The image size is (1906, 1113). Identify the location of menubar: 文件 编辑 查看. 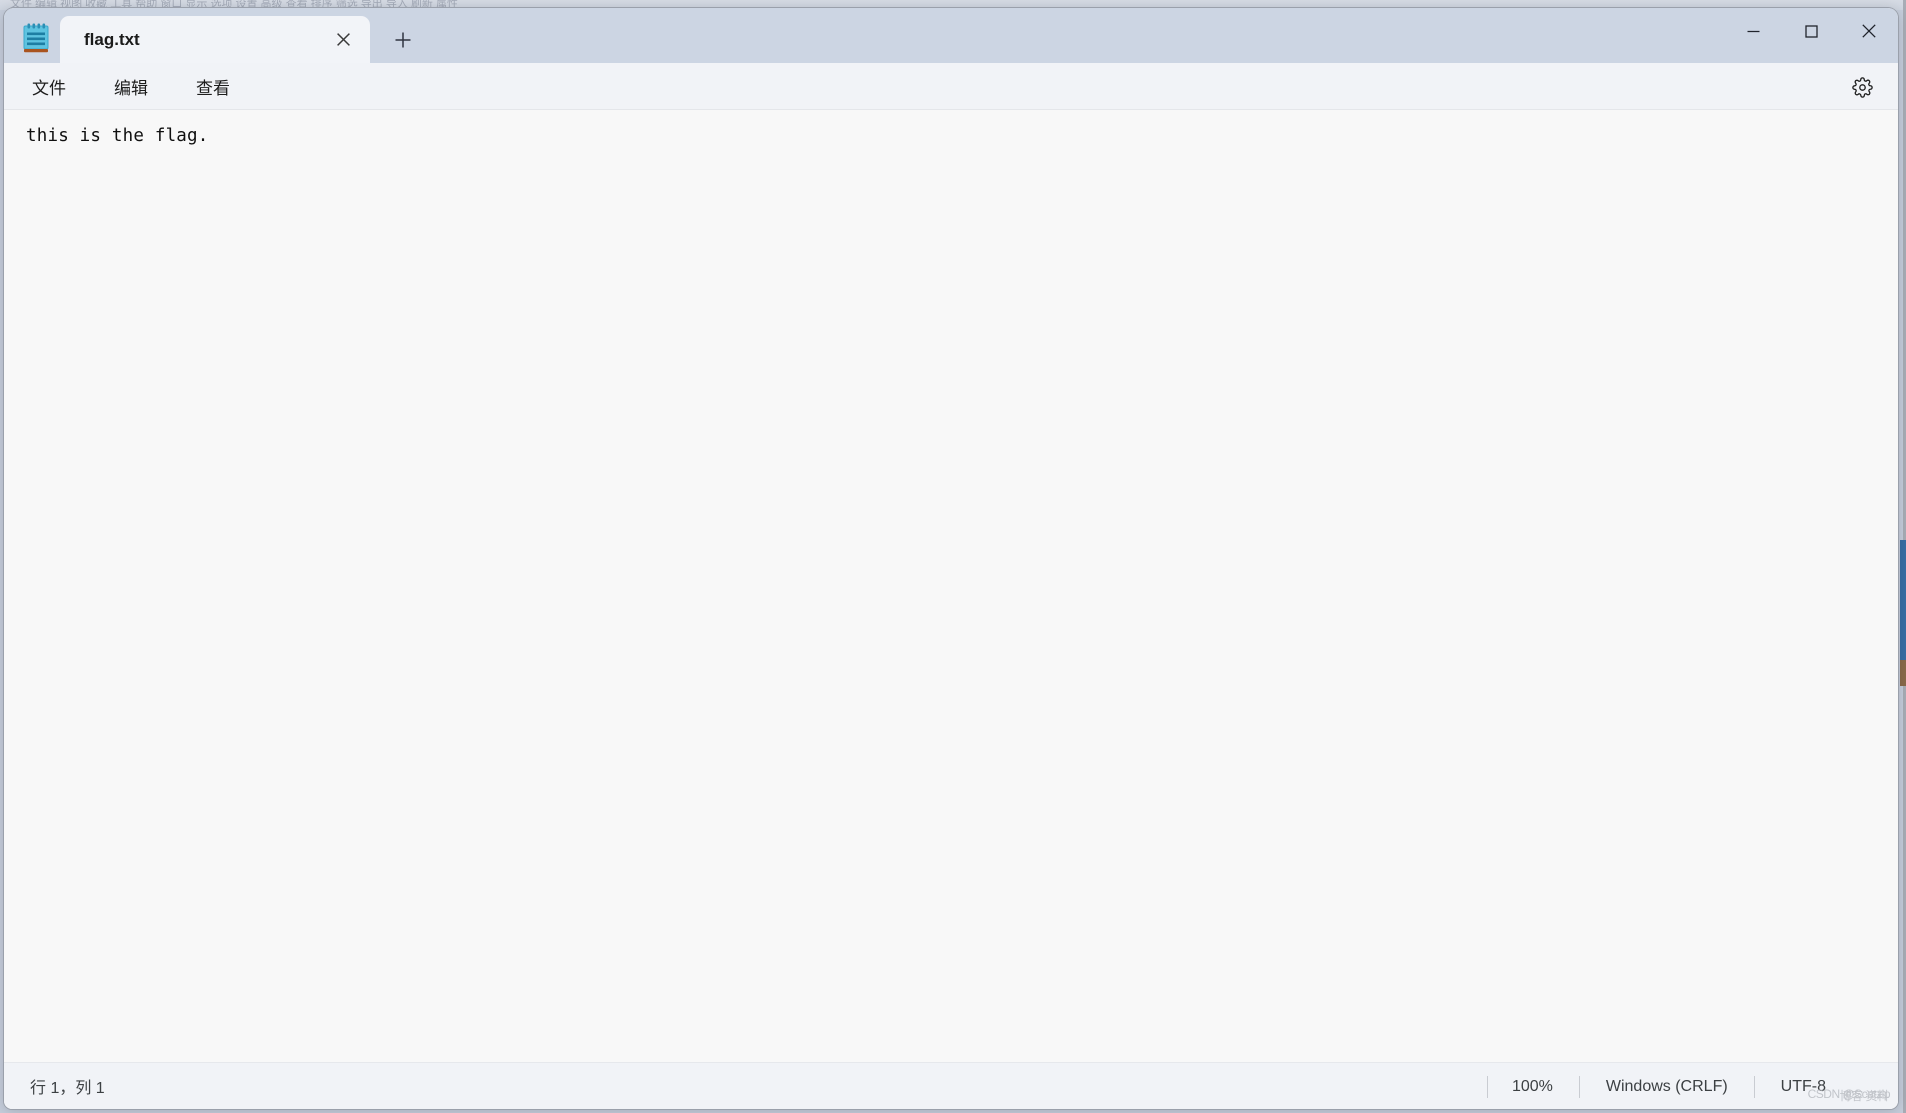
(951, 86).